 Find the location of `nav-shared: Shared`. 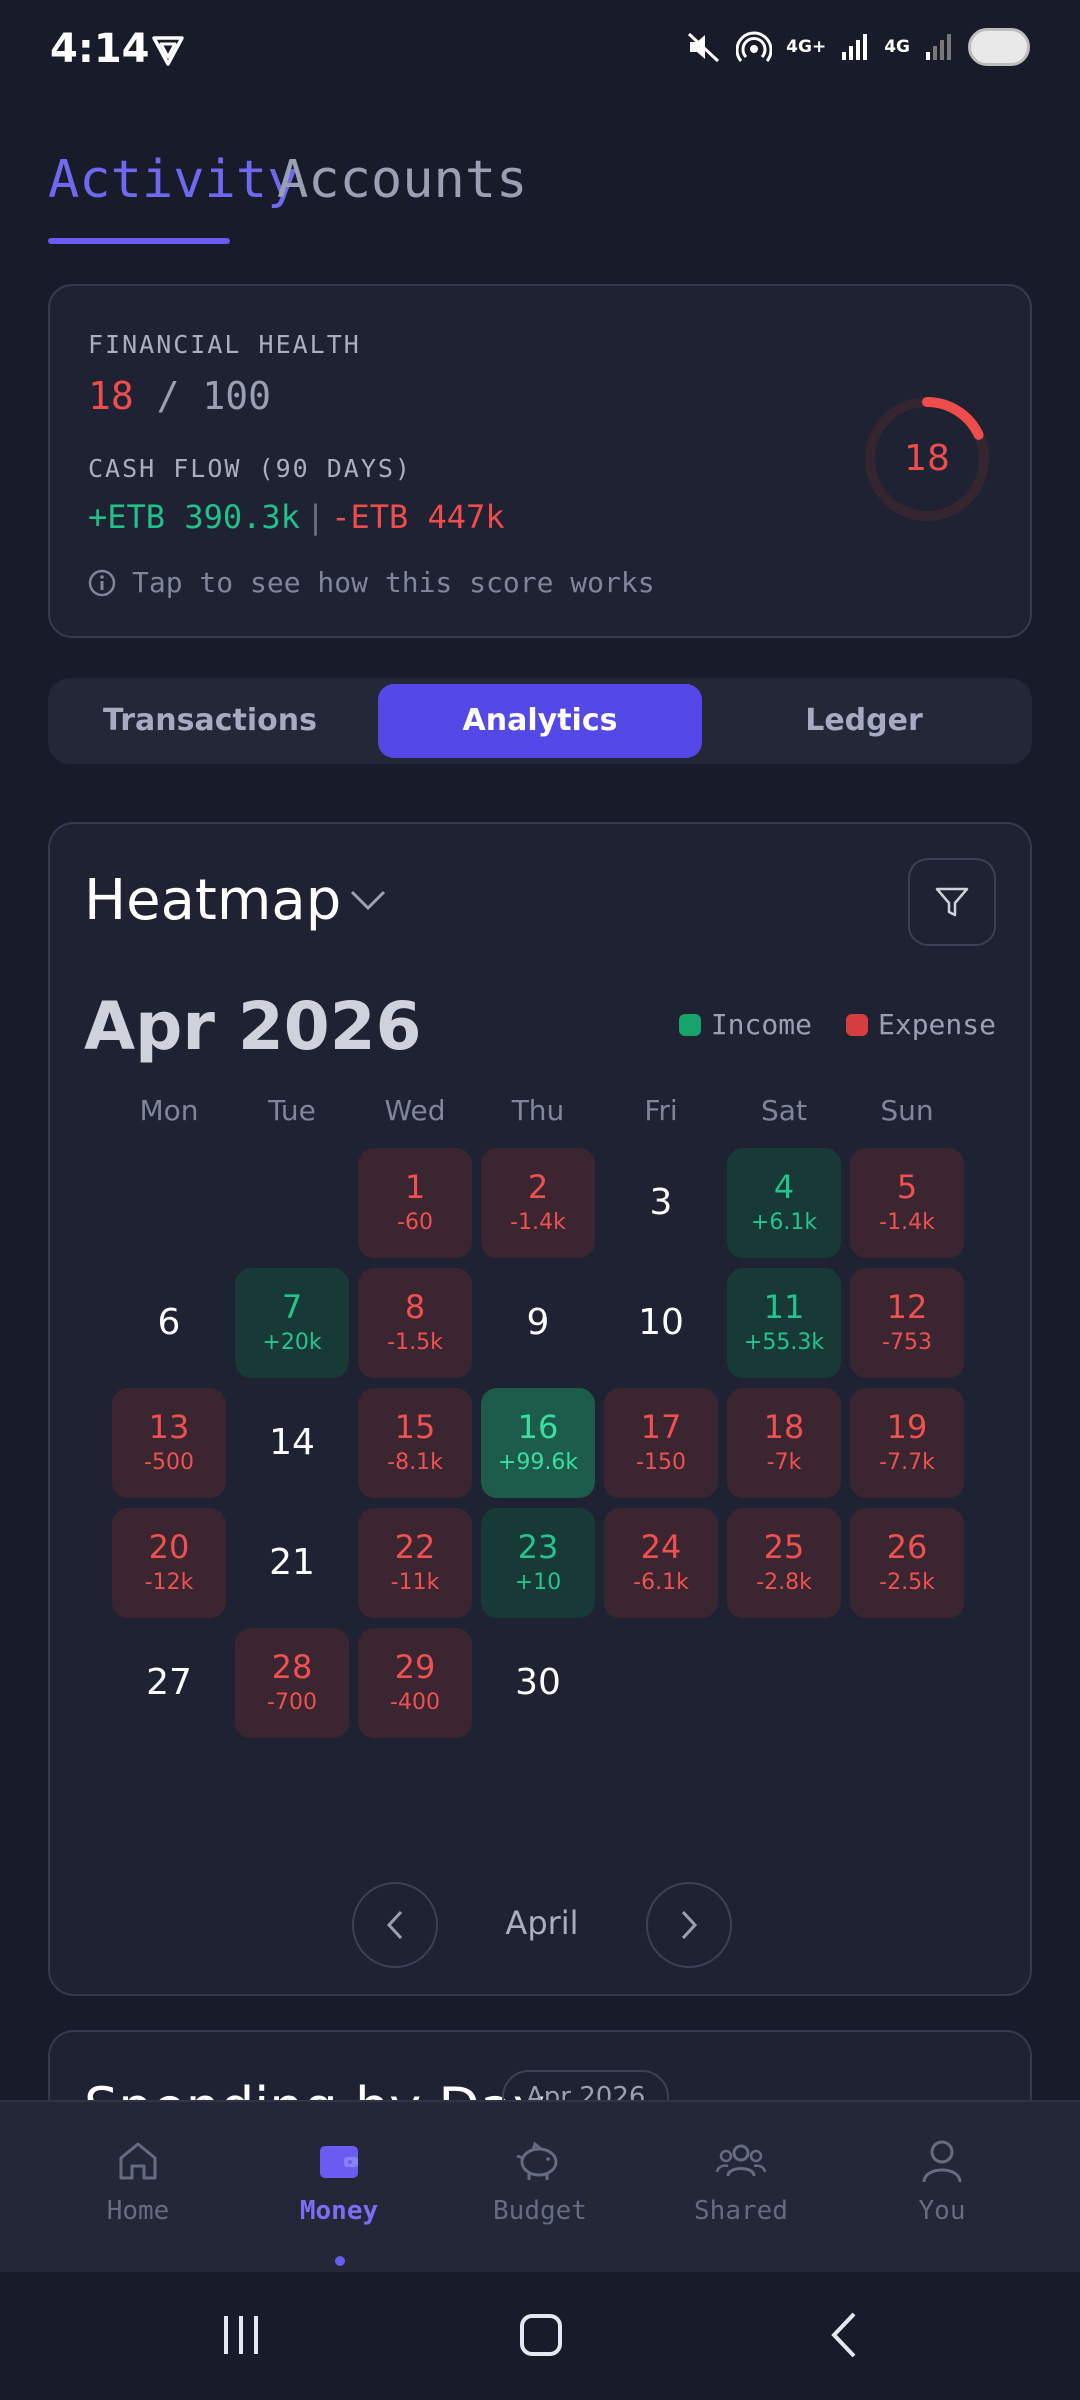

nav-shared: Shared is located at coordinates (741, 2181).